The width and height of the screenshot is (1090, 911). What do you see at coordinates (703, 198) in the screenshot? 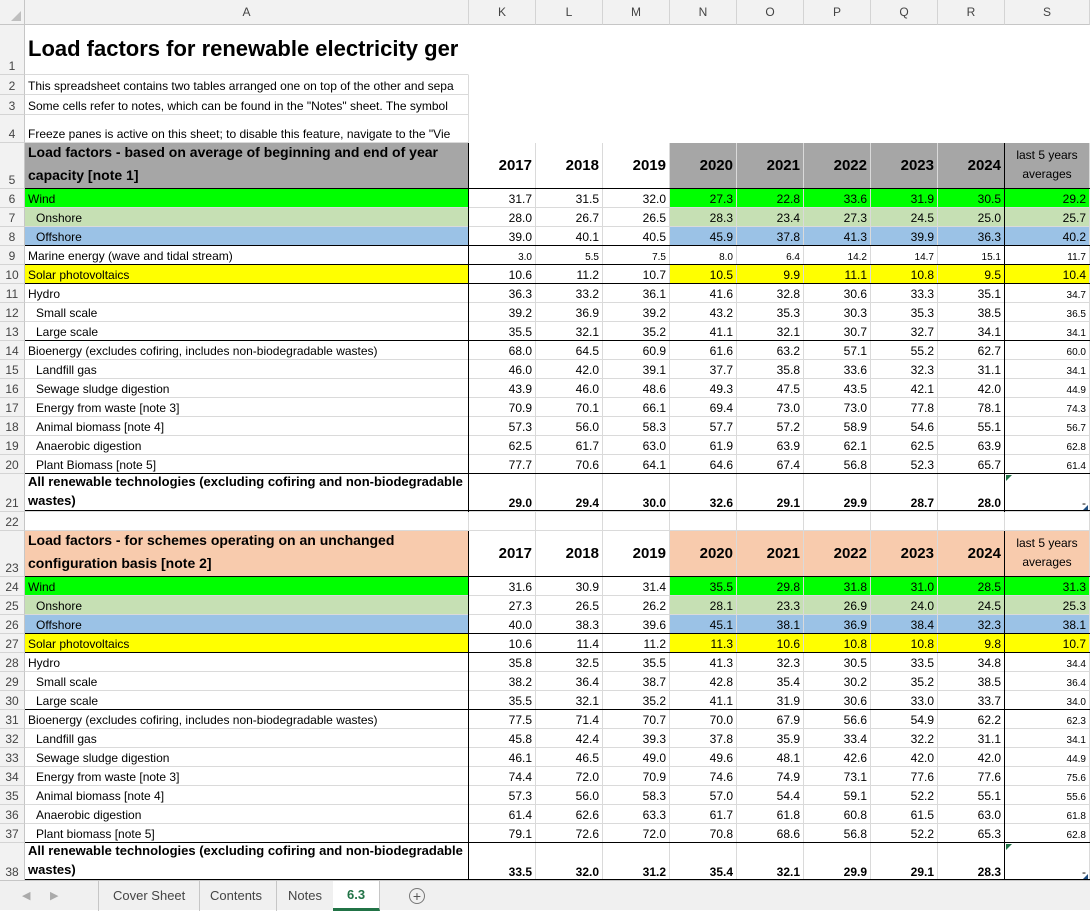
I see `value-cell: 27.3` at bounding box center [703, 198].